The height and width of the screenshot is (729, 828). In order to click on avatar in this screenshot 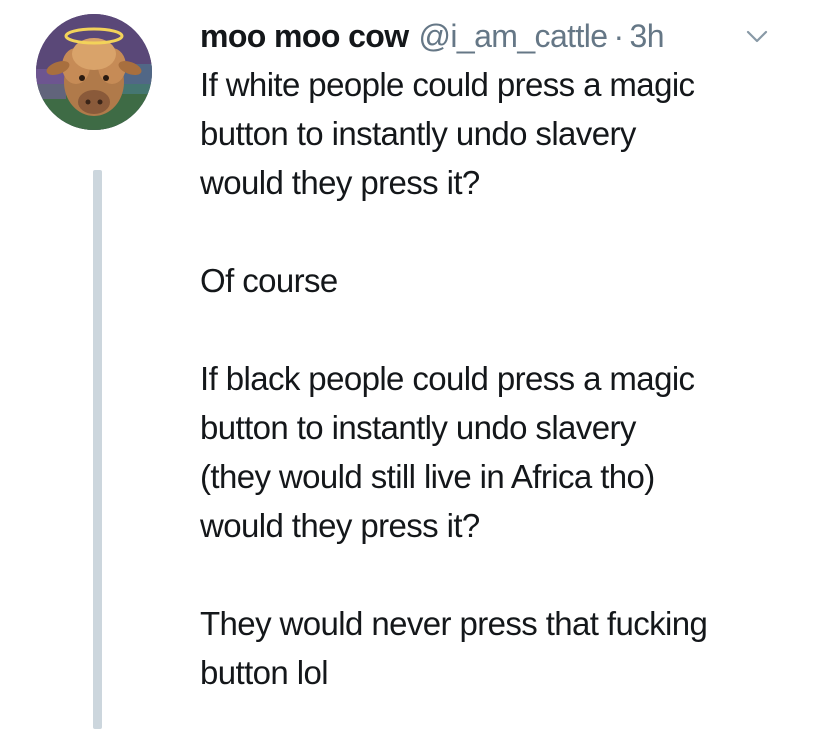, I will do `click(94, 72)`.